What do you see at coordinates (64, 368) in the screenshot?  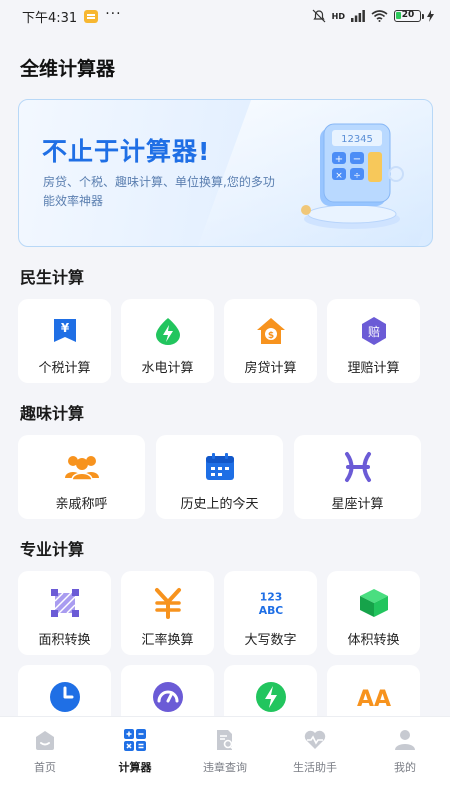 I see `tool-label: 个税计算` at bounding box center [64, 368].